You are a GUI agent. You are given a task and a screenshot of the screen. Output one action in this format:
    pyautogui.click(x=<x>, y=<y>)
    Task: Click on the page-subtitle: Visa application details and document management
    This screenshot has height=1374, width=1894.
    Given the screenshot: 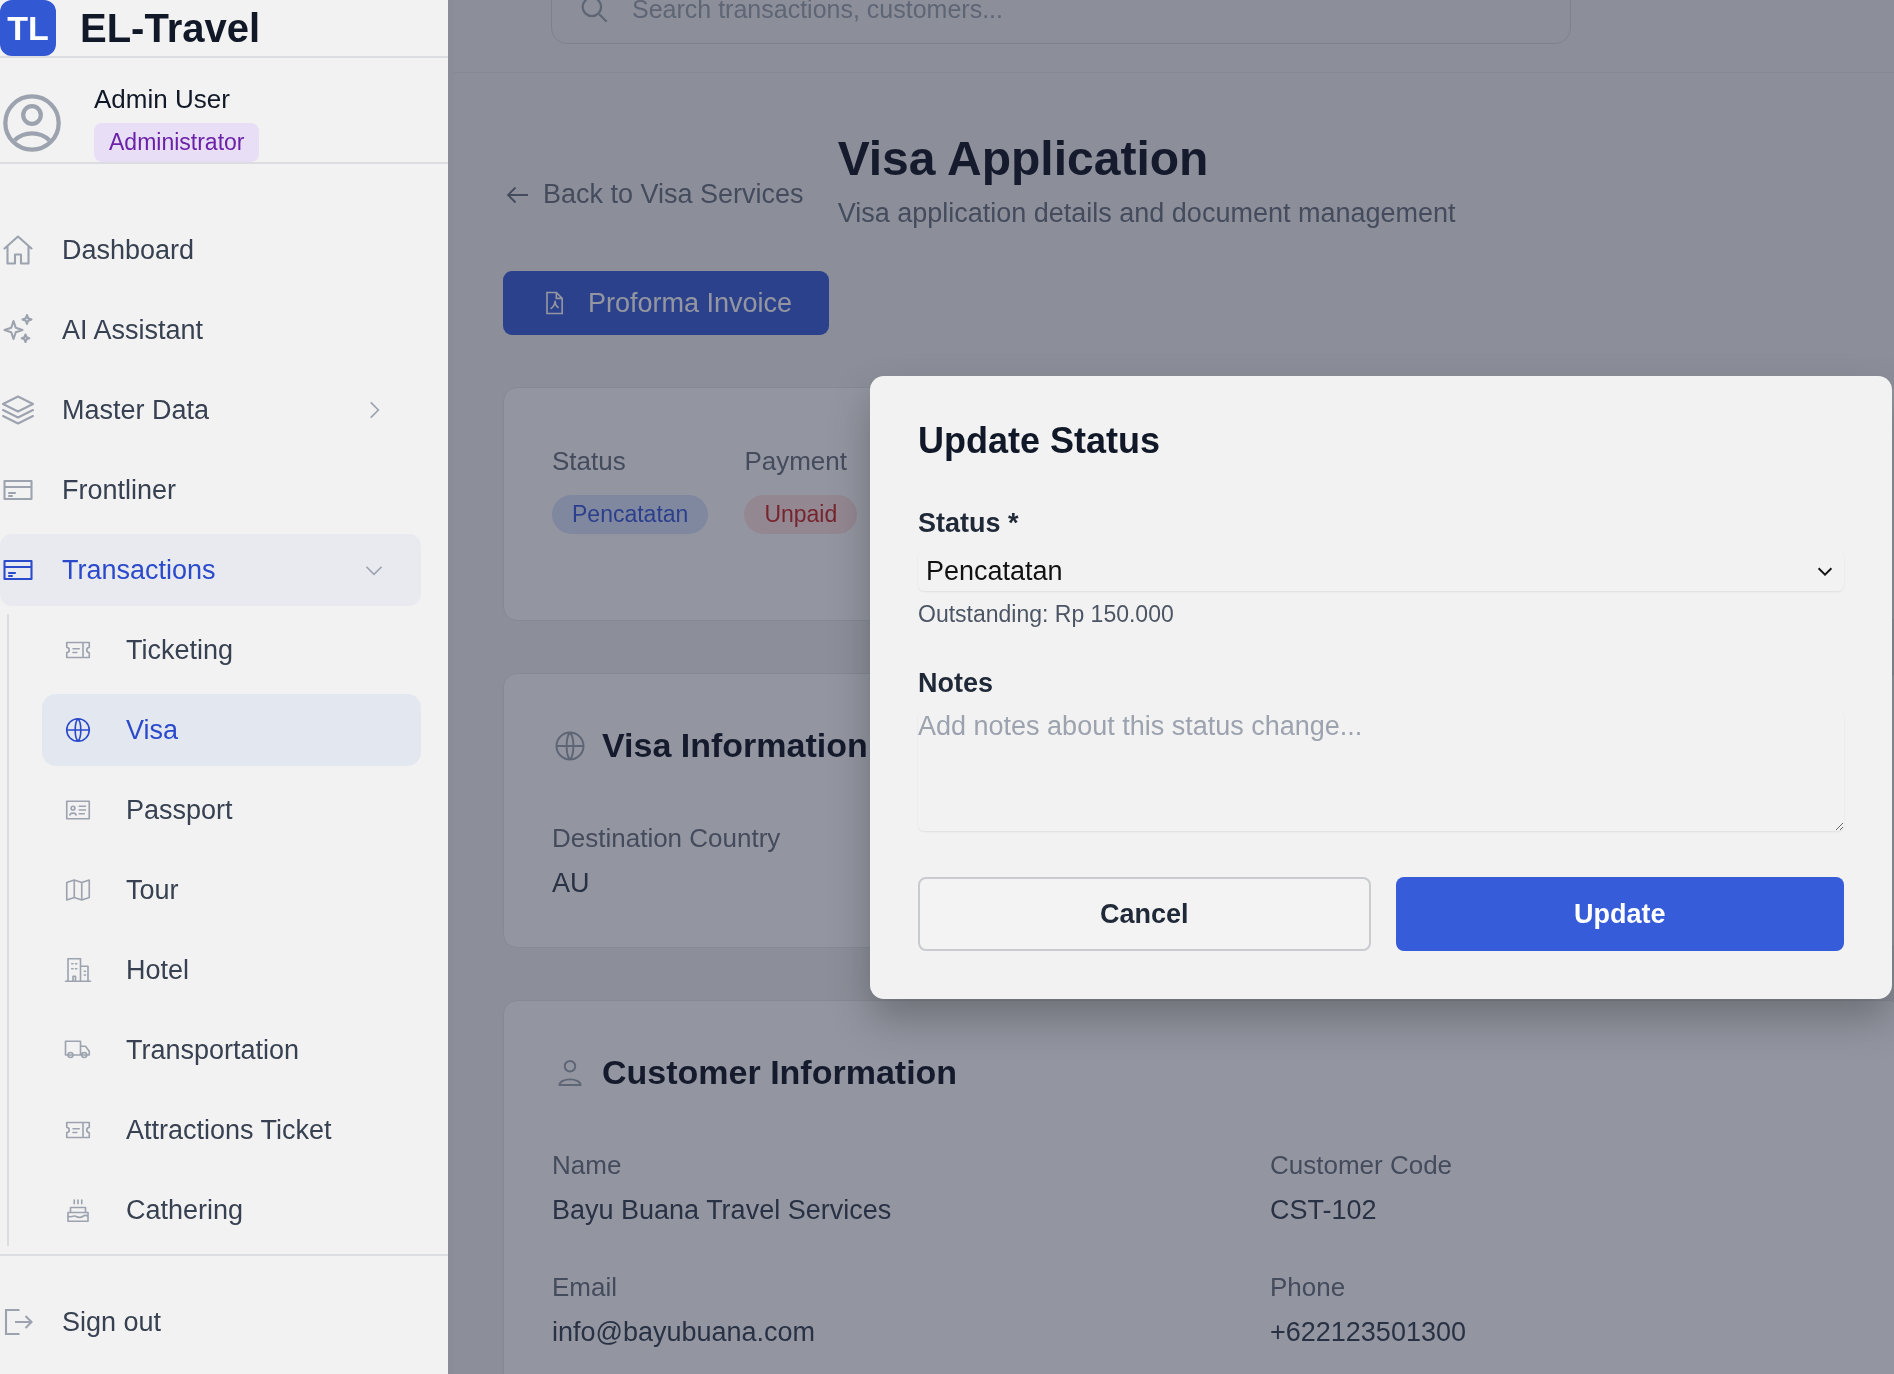 What is the action you would take?
    pyautogui.click(x=1146, y=213)
    